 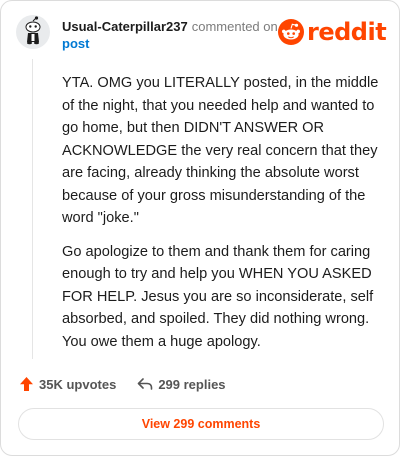 I want to click on reddit-snoo-icon, so click(x=291, y=32).